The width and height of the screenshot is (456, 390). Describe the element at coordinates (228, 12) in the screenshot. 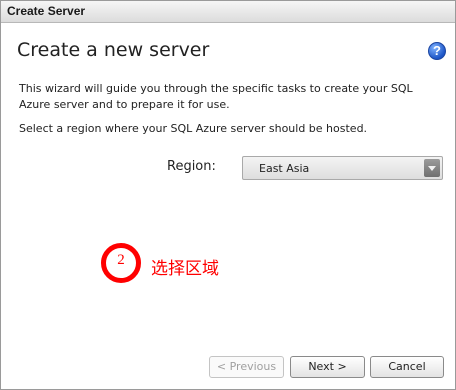

I see `title-bar: Create Server` at that location.